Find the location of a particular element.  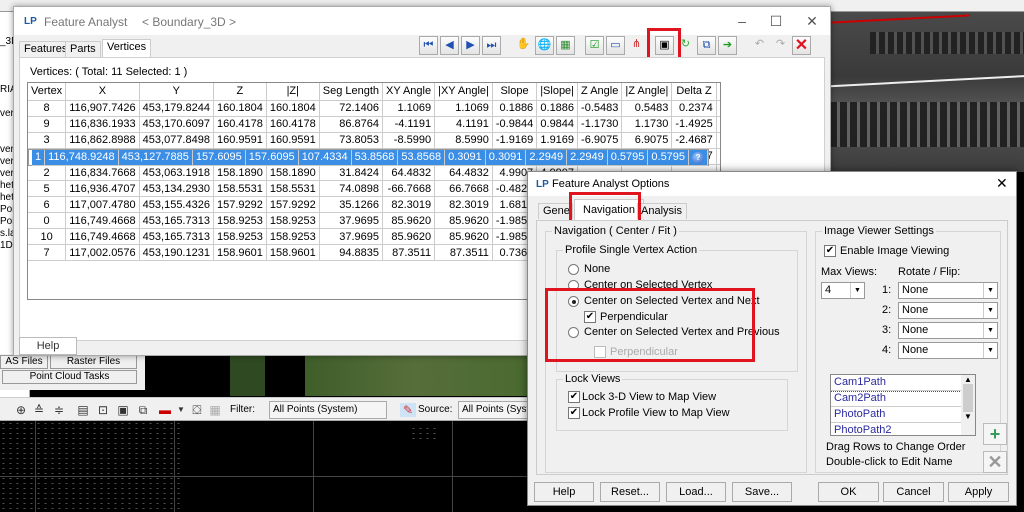

disabled-tool-icon: ▦ is located at coordinates (215, 410).